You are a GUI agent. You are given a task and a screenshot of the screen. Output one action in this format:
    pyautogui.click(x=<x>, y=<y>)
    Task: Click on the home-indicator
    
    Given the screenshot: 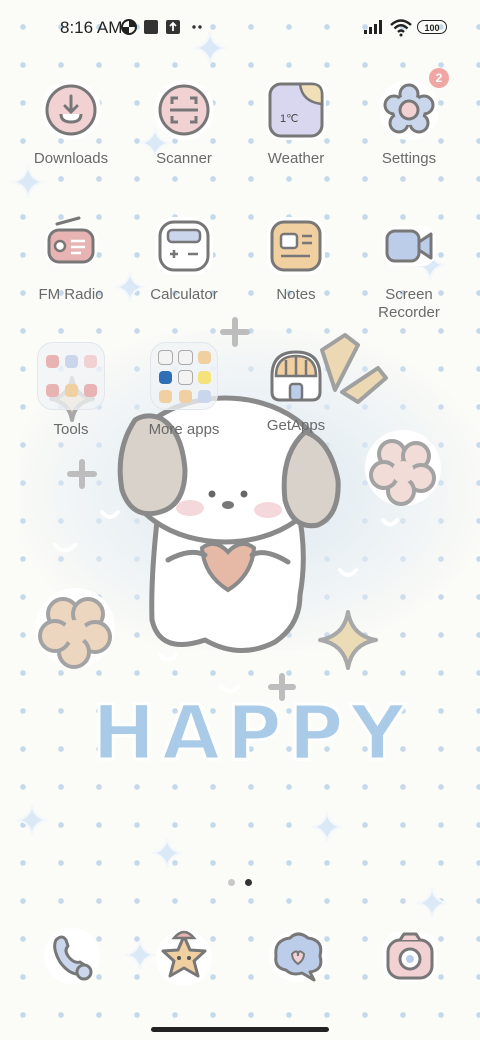 What is the action you would take?
    pyautogui.click(x=240, y=1029)
    